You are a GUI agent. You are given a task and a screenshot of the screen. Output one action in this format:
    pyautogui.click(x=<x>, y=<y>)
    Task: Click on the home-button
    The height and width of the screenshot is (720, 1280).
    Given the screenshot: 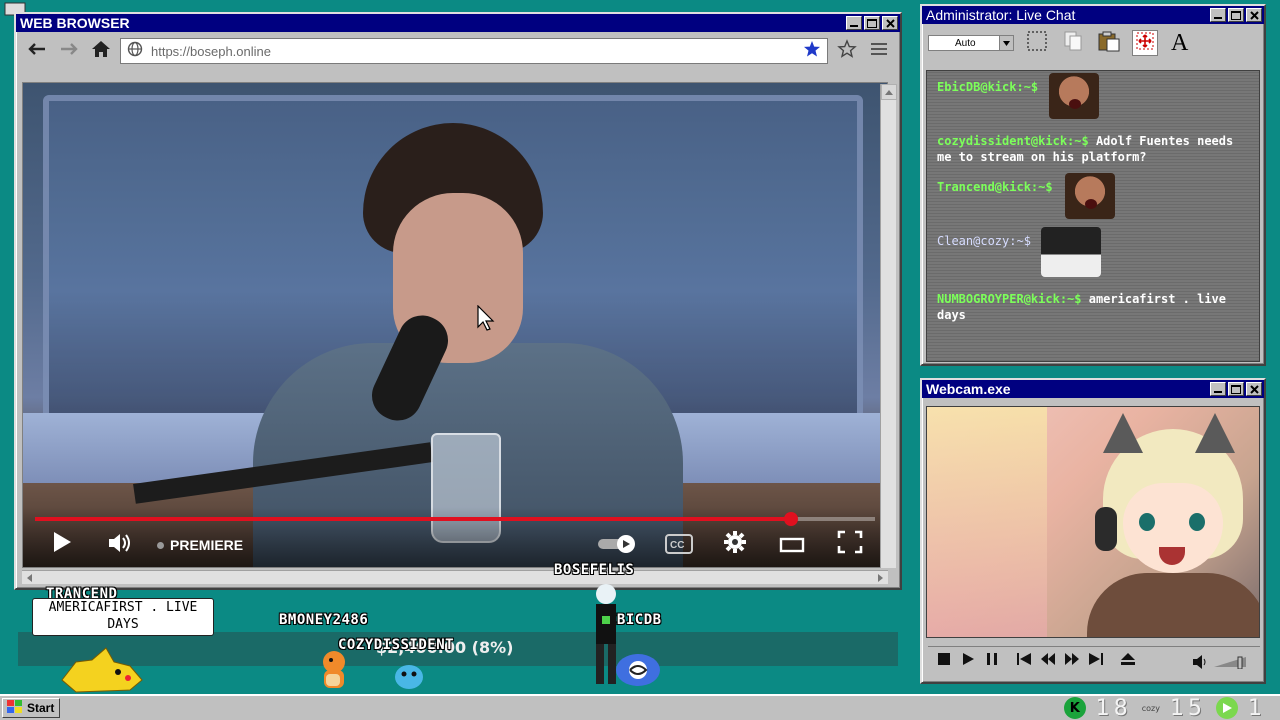 What is the action you would take?
    pyautogui.click(x=101, y=51)
    